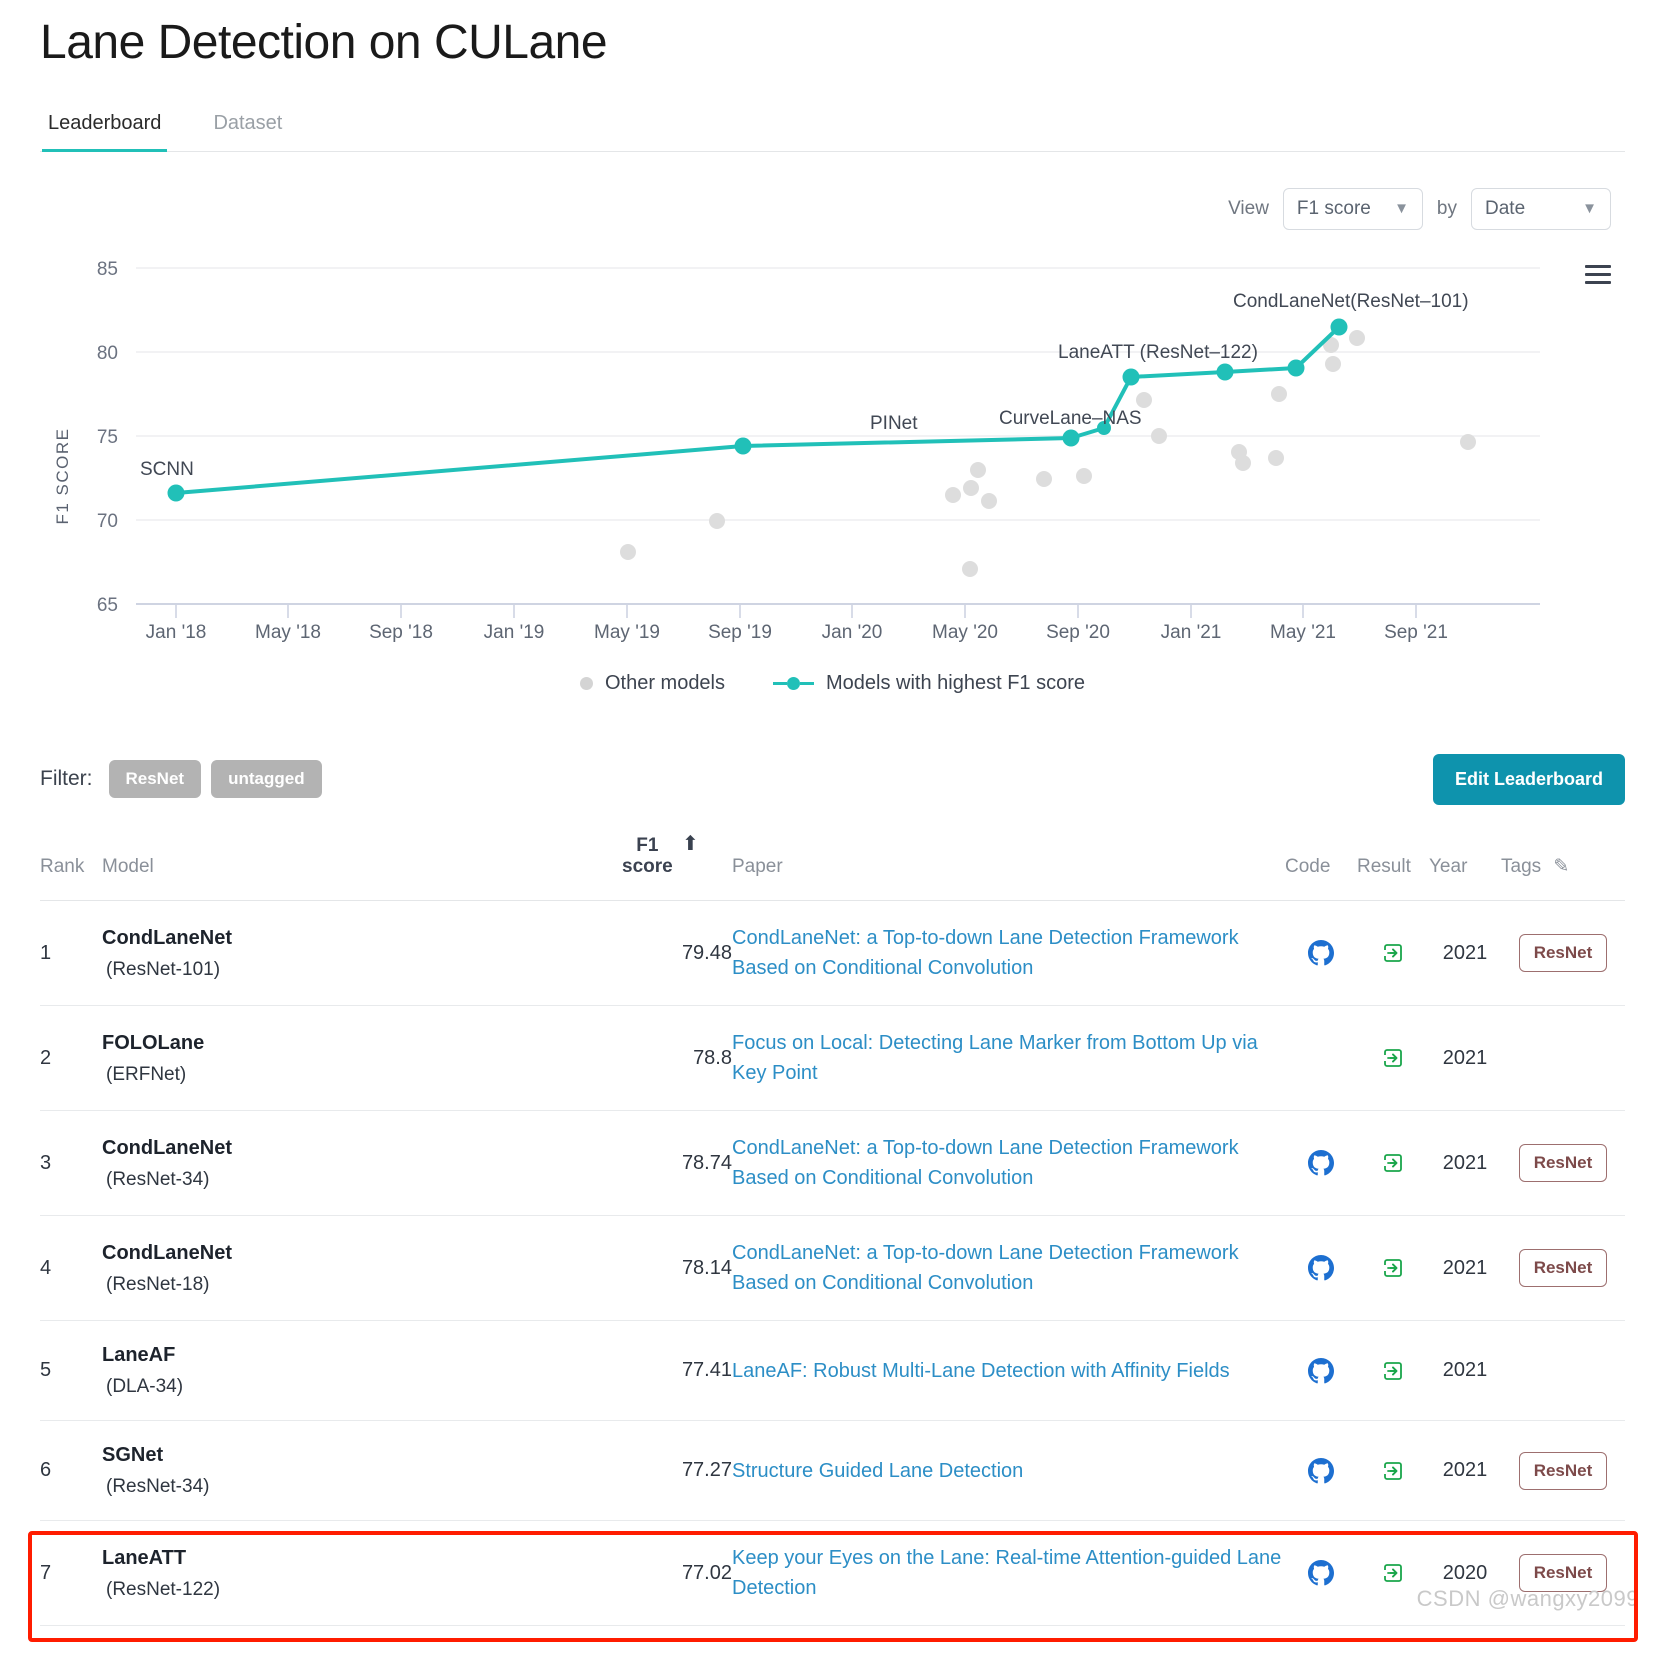  Describe the element at coordinates (1008, 868) in the screenshot. I see `column-paper: Paper` at that location.